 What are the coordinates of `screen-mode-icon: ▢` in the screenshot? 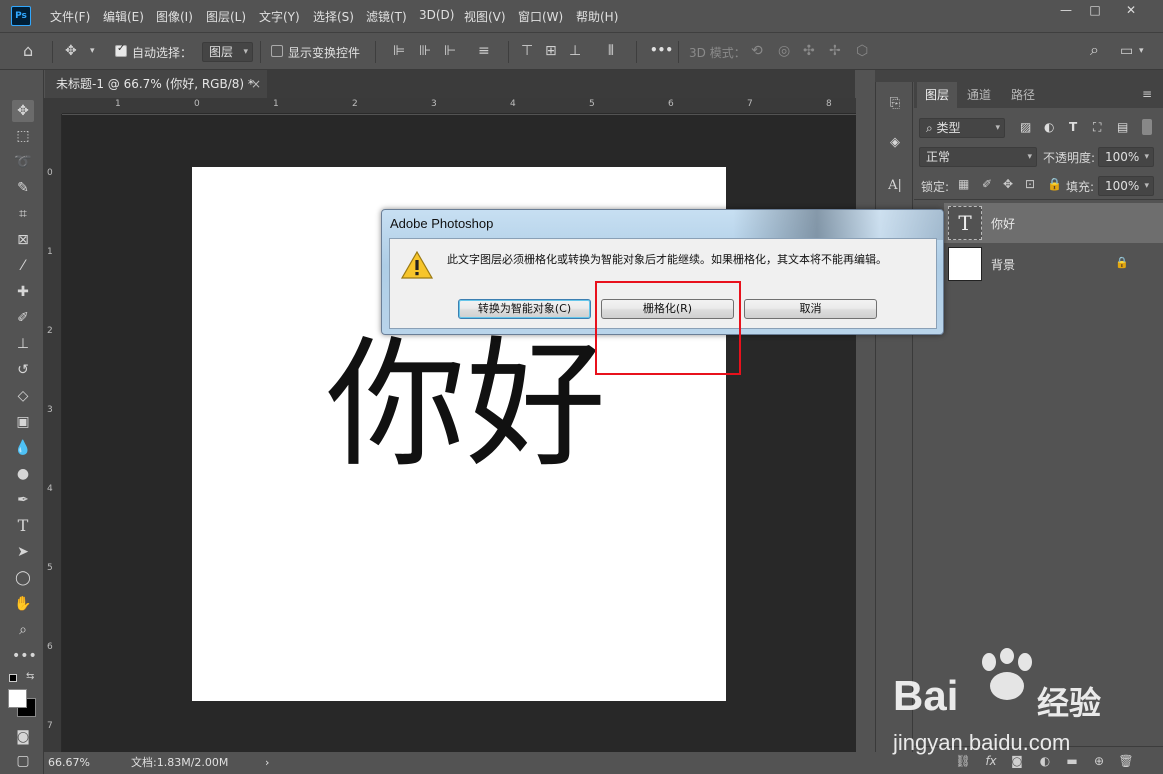 It's located at (23, 761).